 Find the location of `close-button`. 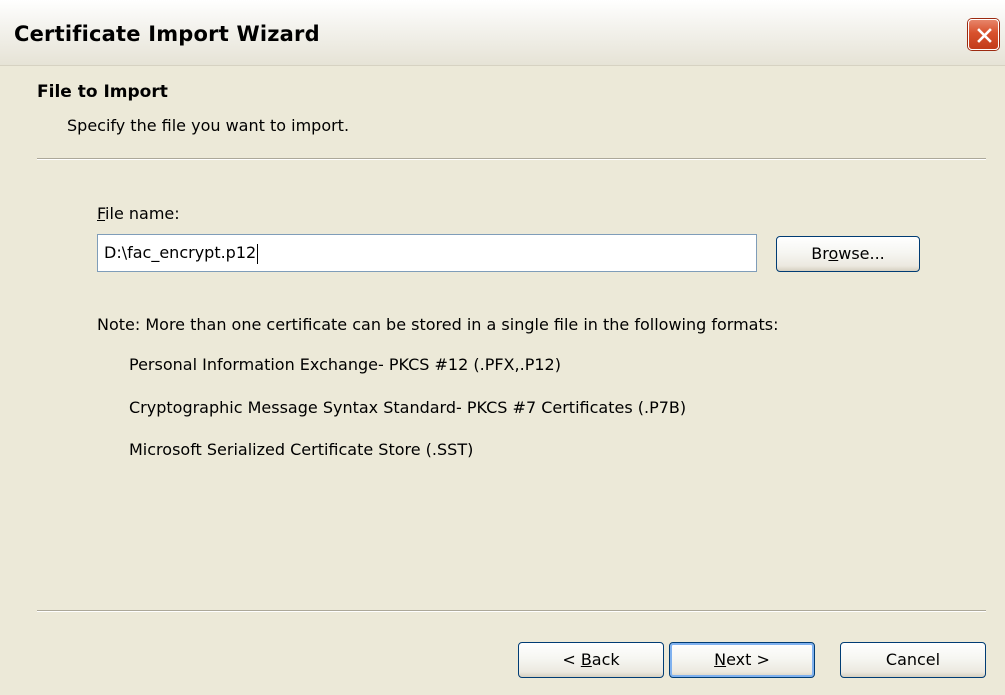

close-button is located at coordinates (983, 34).